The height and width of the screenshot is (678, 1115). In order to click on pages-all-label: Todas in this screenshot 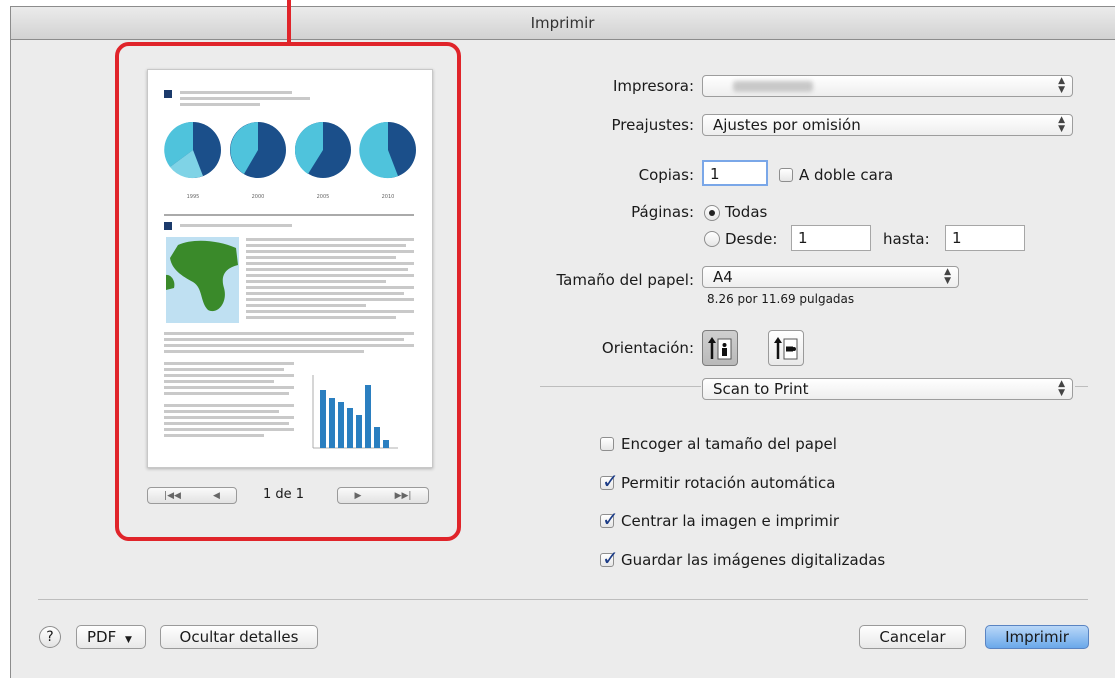, I will do `click(746, 212)`.